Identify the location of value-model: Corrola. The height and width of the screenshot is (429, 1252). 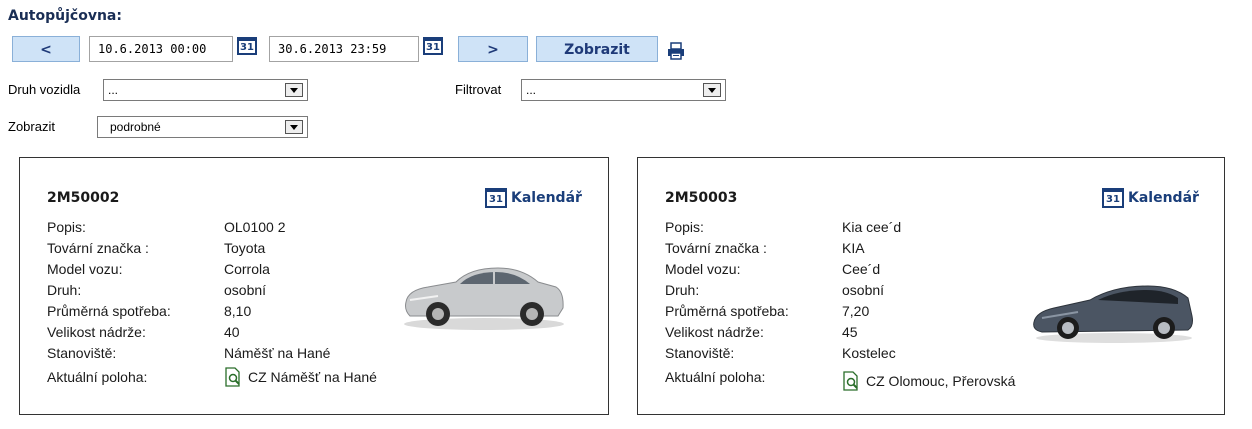
(247, 269).